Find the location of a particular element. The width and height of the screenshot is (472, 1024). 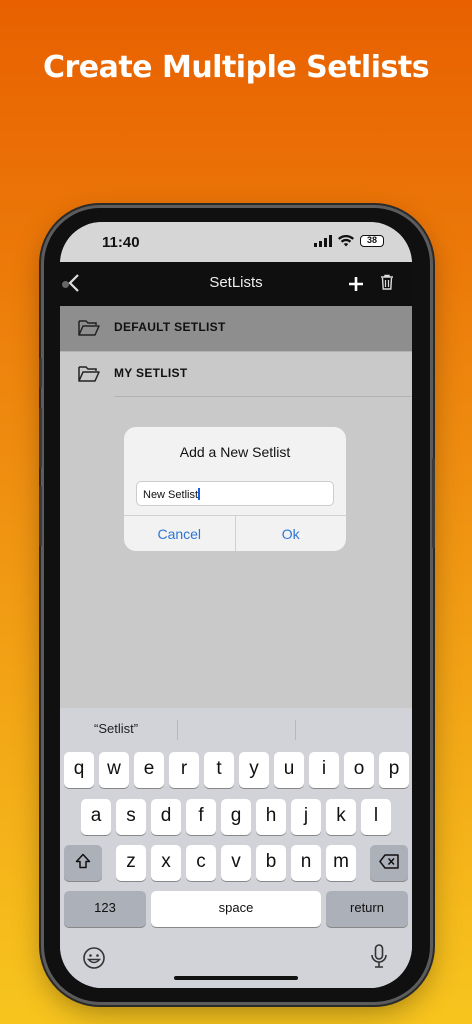

key-k: k is located at coordinates (341, 817).